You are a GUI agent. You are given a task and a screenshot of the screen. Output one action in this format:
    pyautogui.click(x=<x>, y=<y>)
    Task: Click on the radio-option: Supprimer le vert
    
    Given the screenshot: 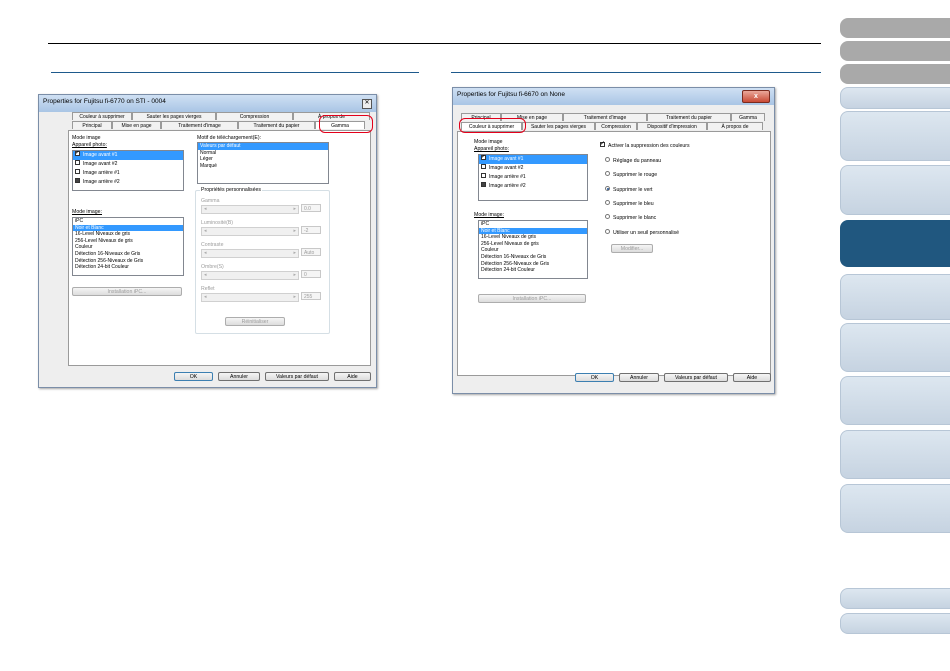 What is the action you would take?
    pyautogui.click(x=629, y=189)
    